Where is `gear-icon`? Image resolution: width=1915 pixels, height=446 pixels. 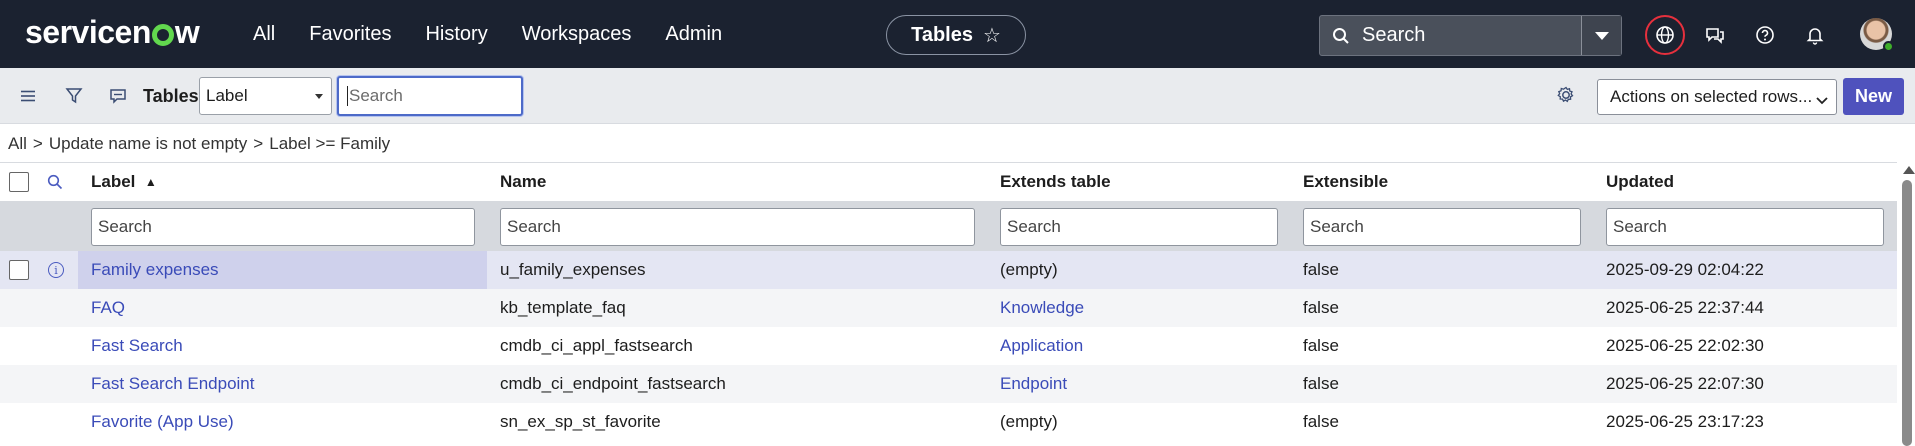
gear-icon is located at coordinates (1566, 95).